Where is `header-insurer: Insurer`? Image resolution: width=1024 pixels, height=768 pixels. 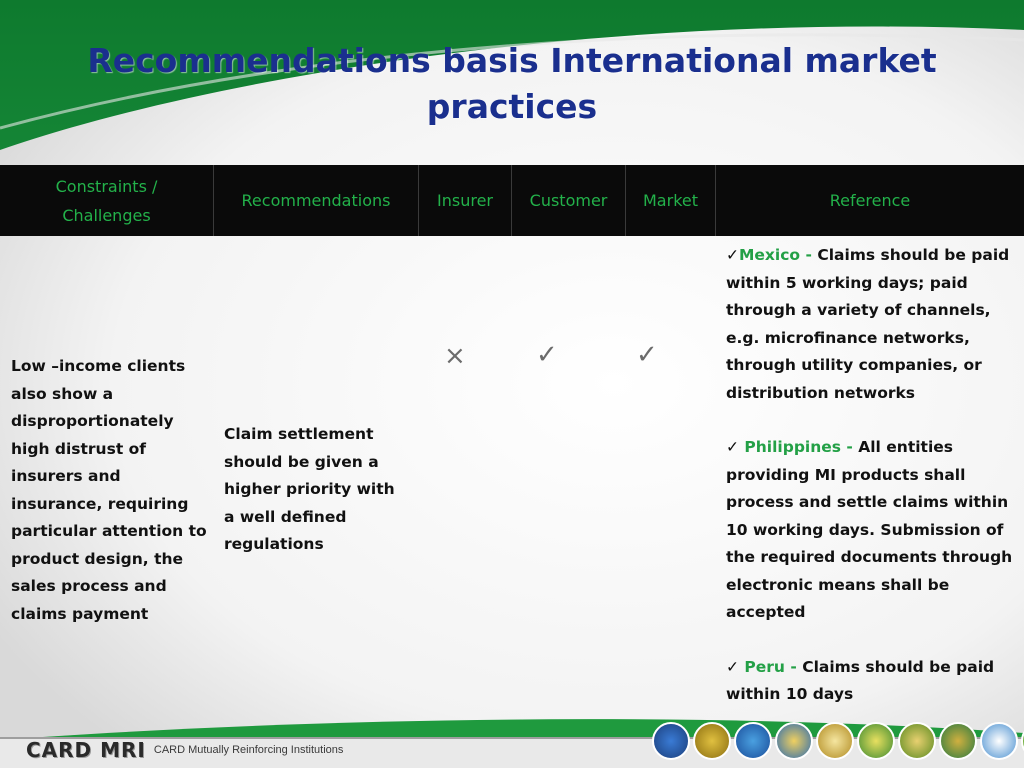 header-insurer: Insurer is located at coordinates (465, 200).